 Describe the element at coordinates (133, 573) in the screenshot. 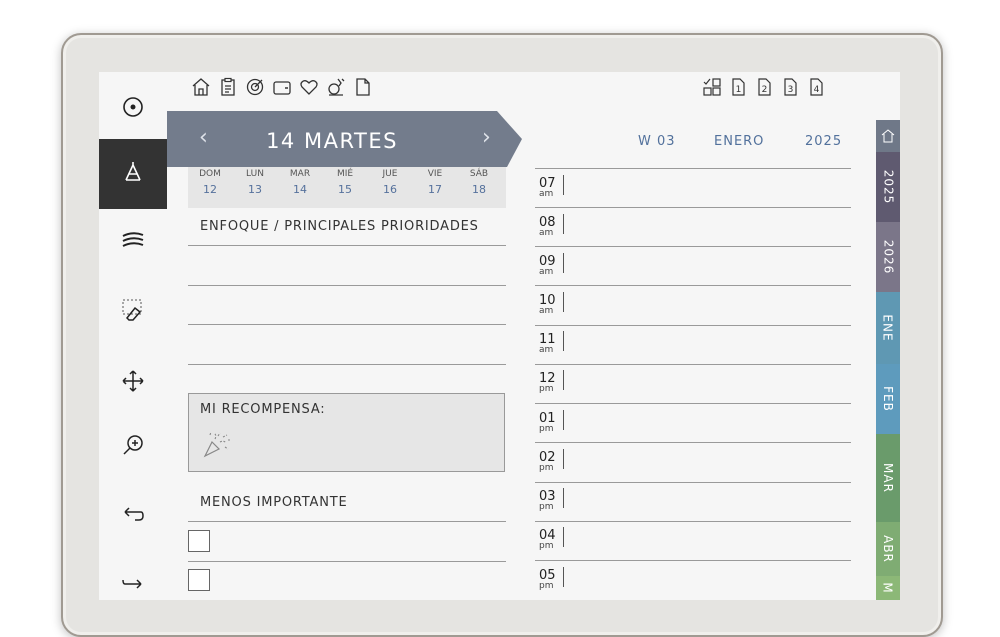

I see `redo-button` at that location.